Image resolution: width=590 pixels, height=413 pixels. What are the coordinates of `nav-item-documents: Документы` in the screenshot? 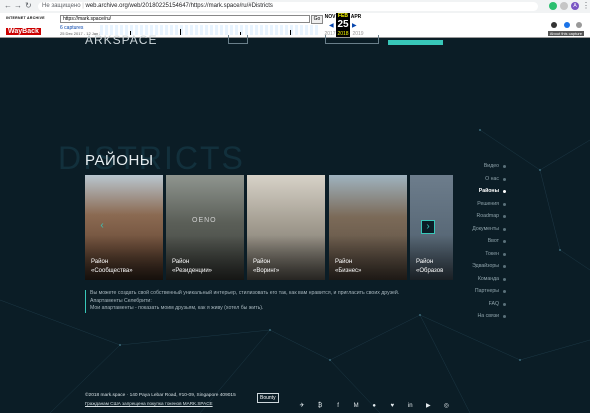 It's located at (489, 229).